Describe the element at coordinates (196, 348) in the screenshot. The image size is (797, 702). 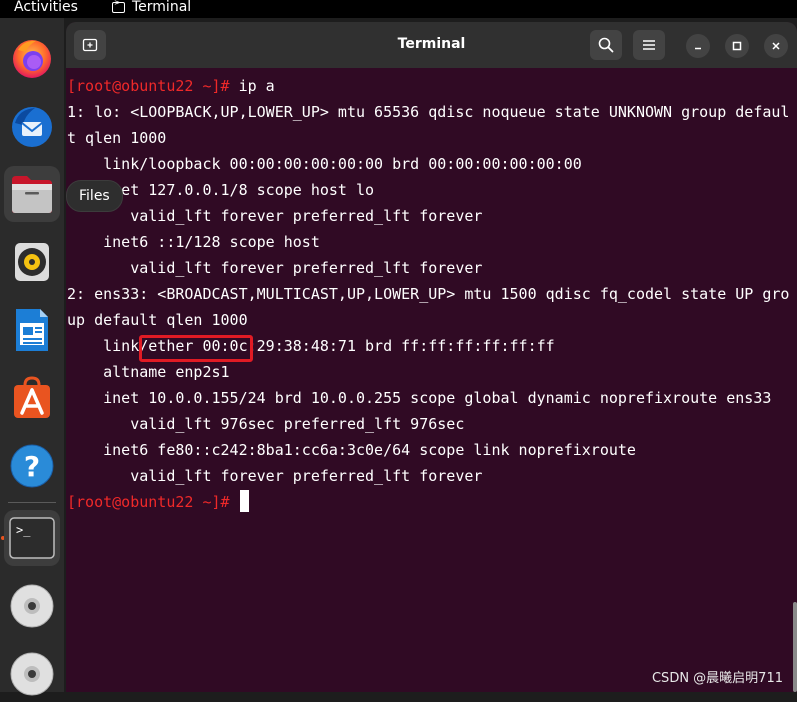
I see `ip-address-highlight-box` at that location.